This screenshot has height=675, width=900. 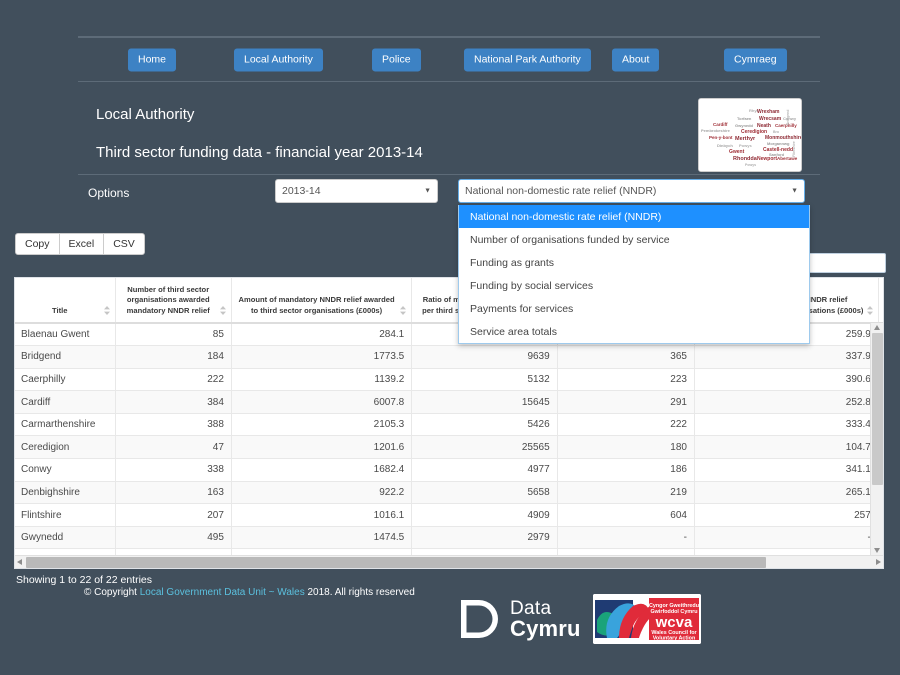 I want to click on cell-value: 85, so click(x=173, y=335).